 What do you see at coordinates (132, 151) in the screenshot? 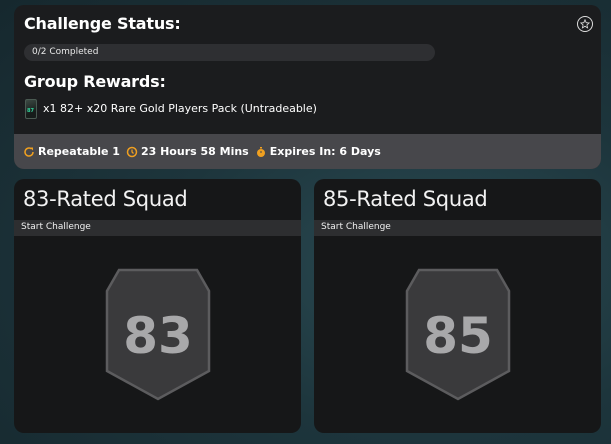
I see `clock-icon` at bounding box center [132, 151].